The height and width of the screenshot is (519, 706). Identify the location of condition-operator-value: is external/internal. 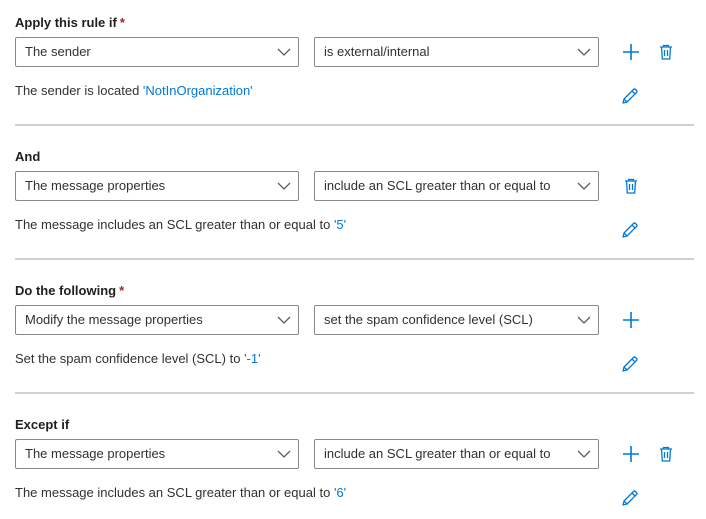
(377, 51).